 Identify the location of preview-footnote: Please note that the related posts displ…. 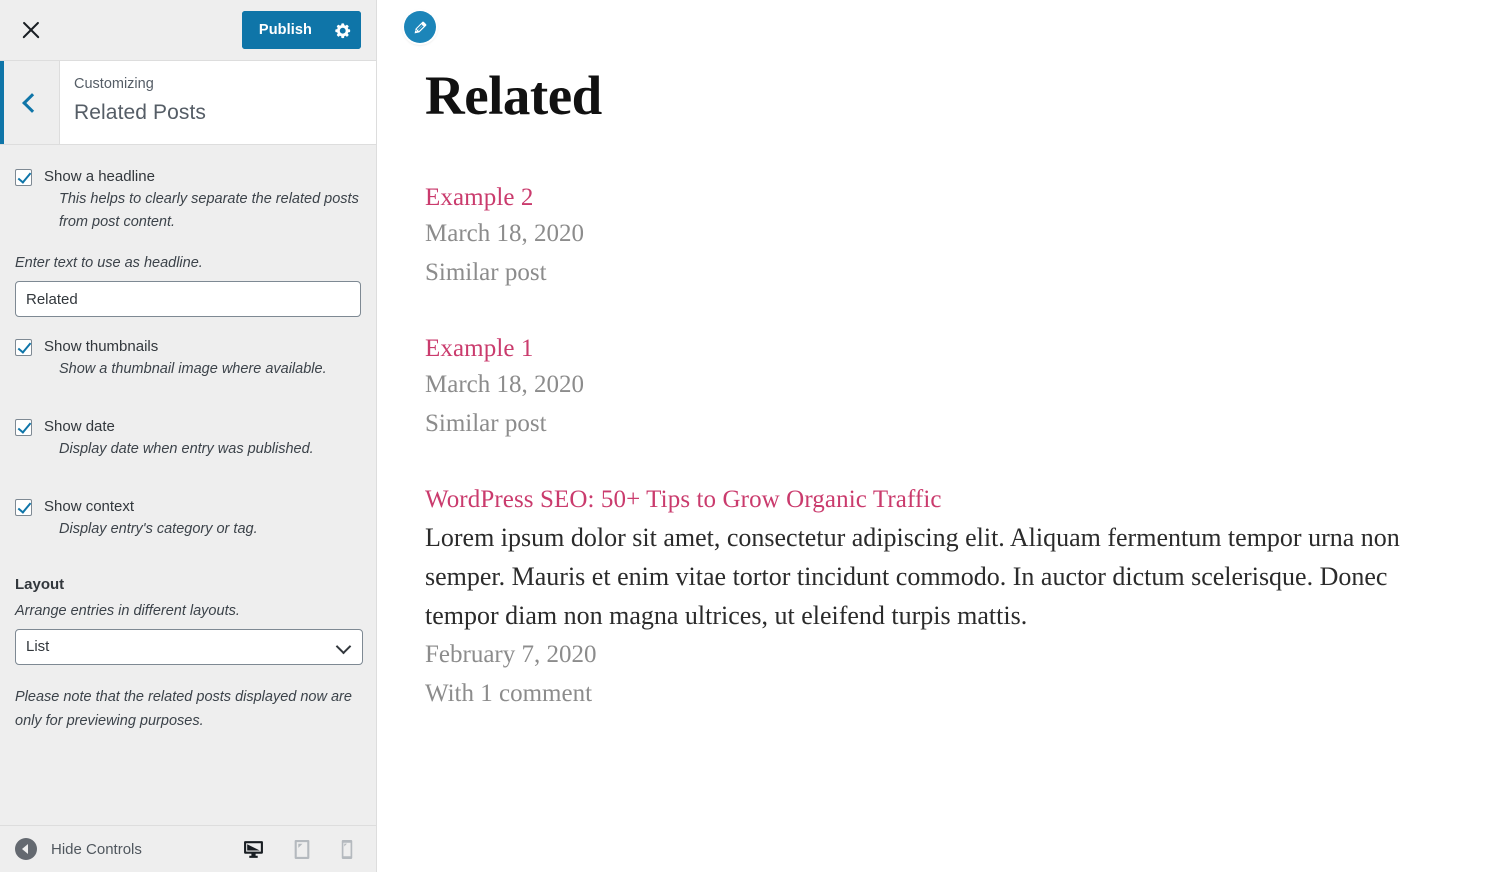
(183, 709).